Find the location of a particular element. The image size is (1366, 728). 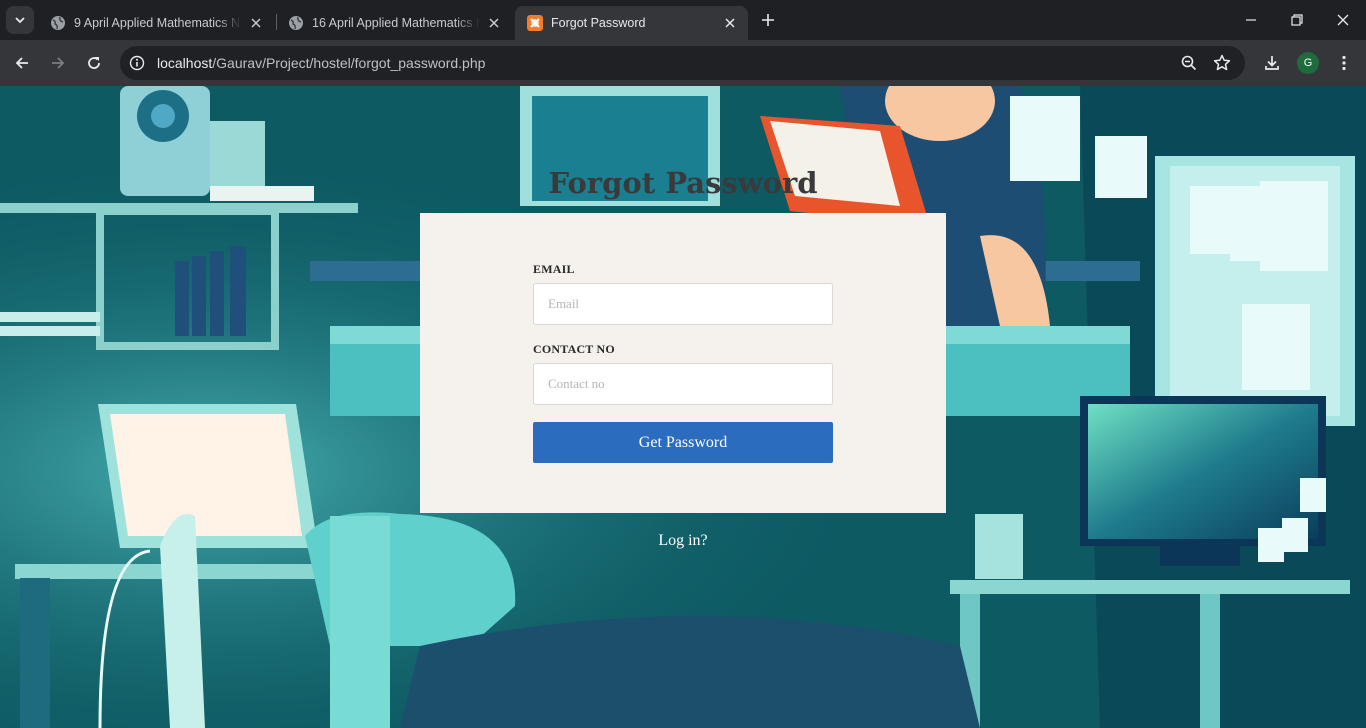

more-vertical-icon is located at coordinates (1344, 63).